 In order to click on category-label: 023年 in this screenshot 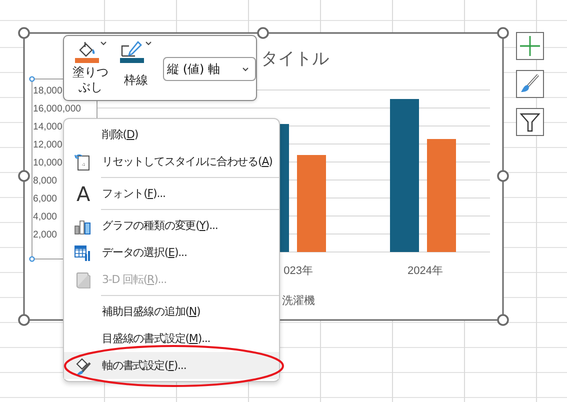, I will do `click(298, 271)`.